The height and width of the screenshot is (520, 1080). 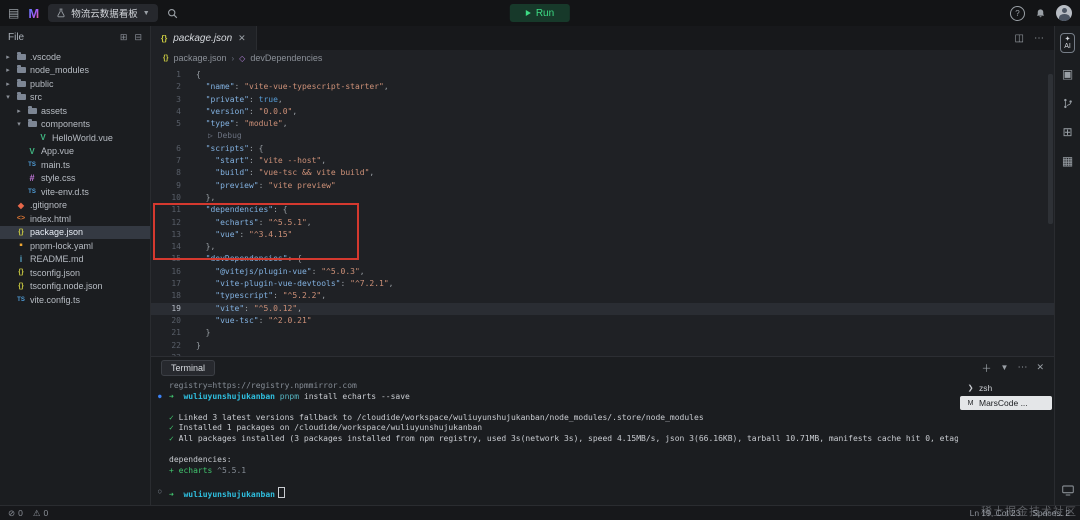 I want to click on tree-item--vscode: ▸ .vscode, so click(x=75, y=57).